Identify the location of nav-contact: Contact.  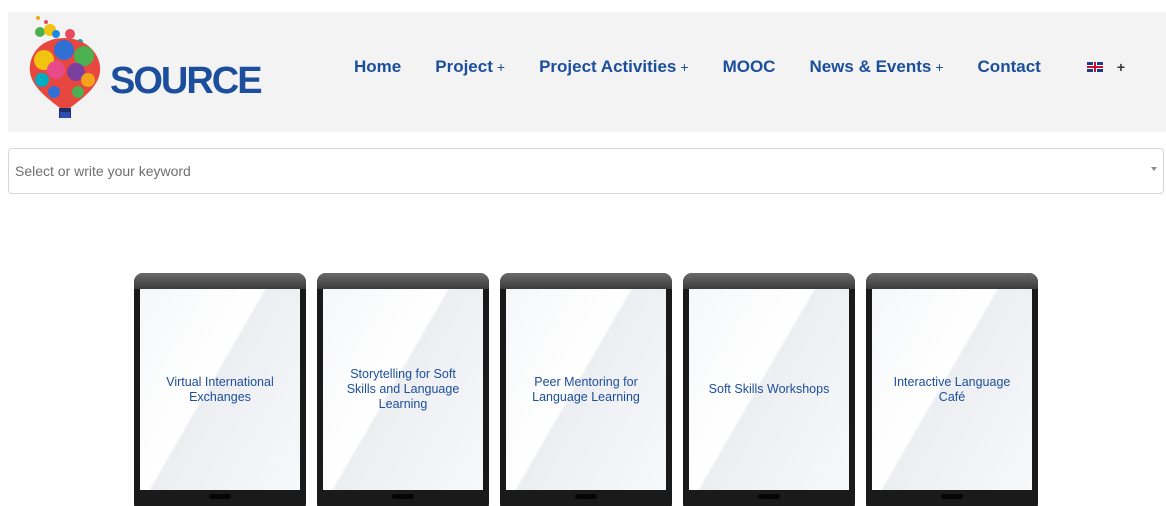
(1009, 67).